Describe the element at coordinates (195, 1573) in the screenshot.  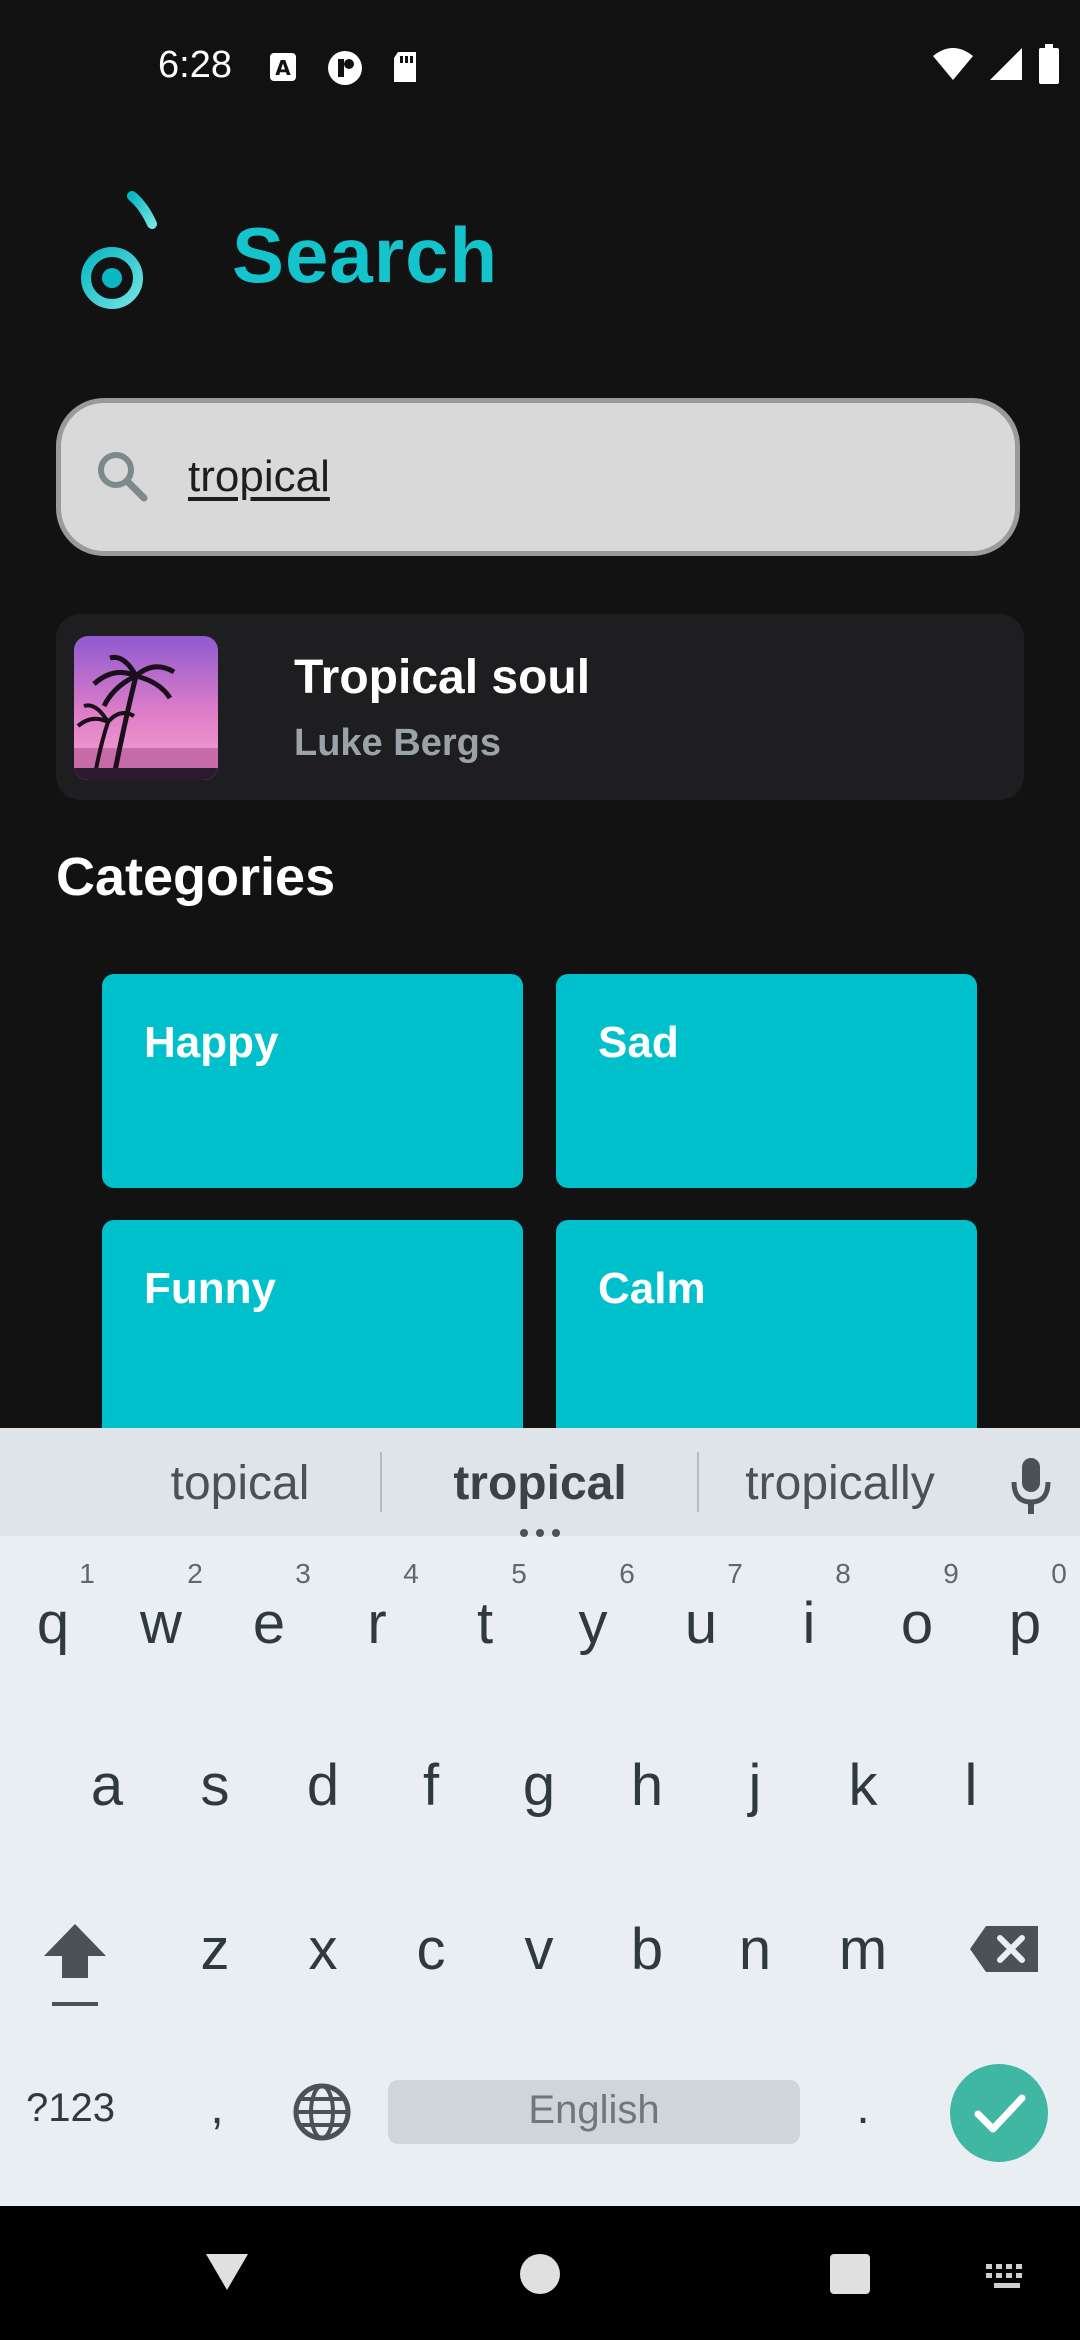
I see `key-hint: 2` at that location.